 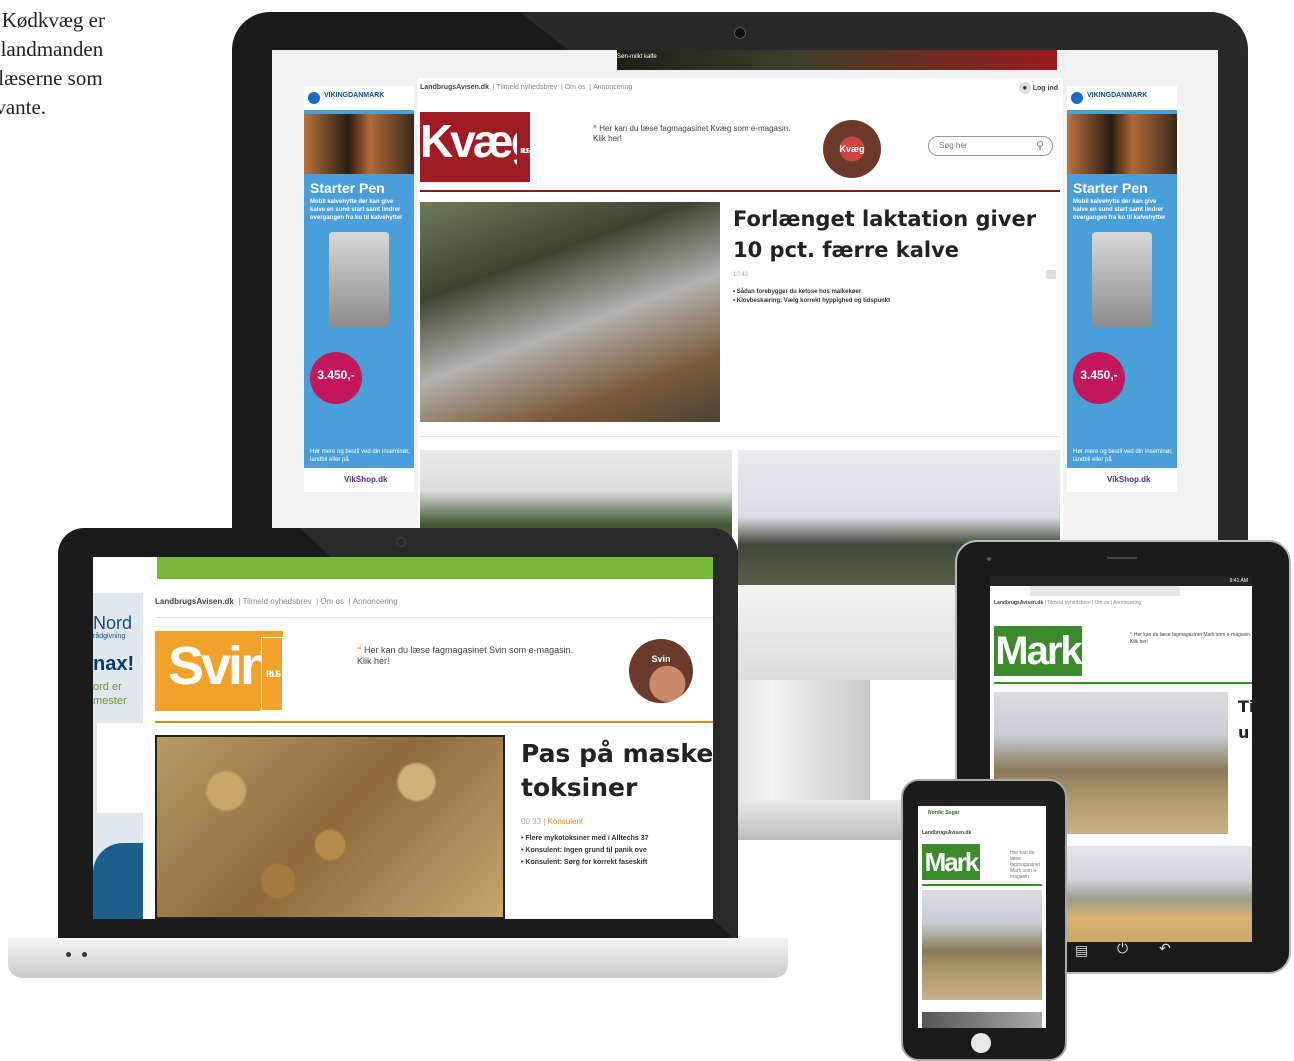 I want to click on related-link: • Flere mykotoksiner med i Alltechs 37, so click(x=617, y=839).